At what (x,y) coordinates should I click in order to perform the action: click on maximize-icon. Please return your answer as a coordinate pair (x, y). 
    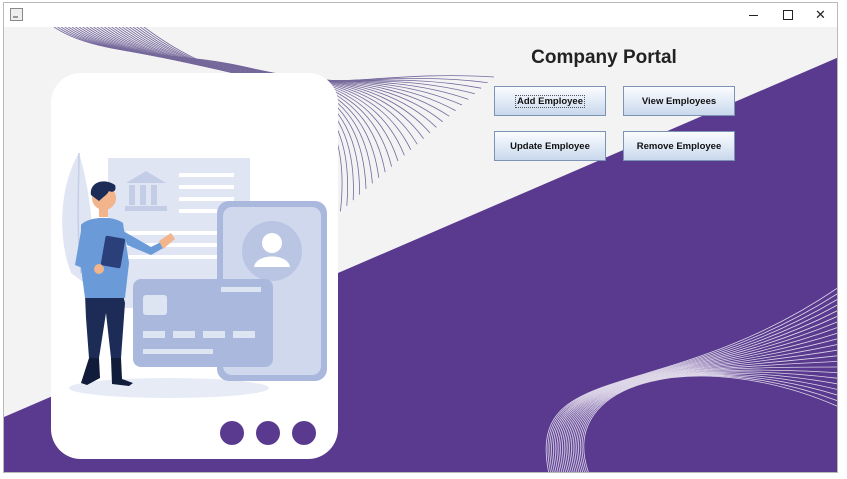
    Looking at the image, I should click on (787, 15).